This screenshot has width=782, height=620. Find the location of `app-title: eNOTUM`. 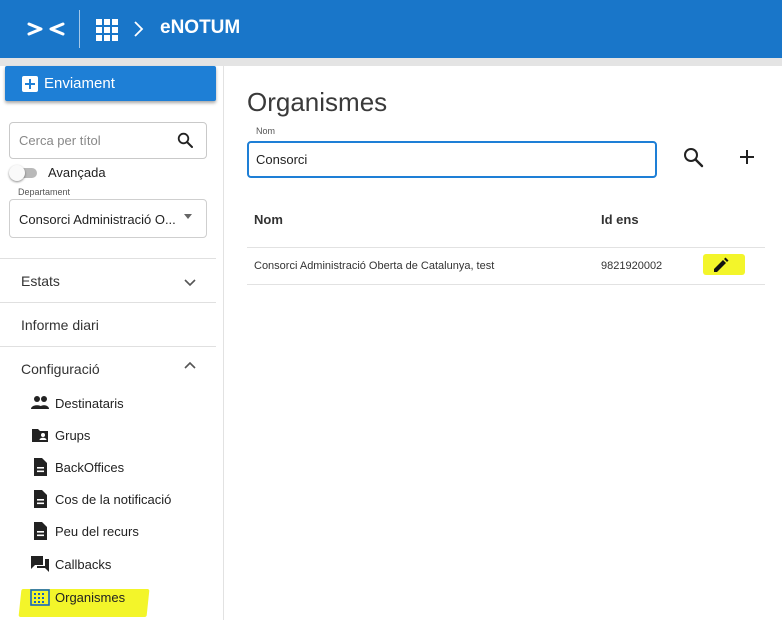

app-title: eNOTUM is located at coordinates (200, 28).